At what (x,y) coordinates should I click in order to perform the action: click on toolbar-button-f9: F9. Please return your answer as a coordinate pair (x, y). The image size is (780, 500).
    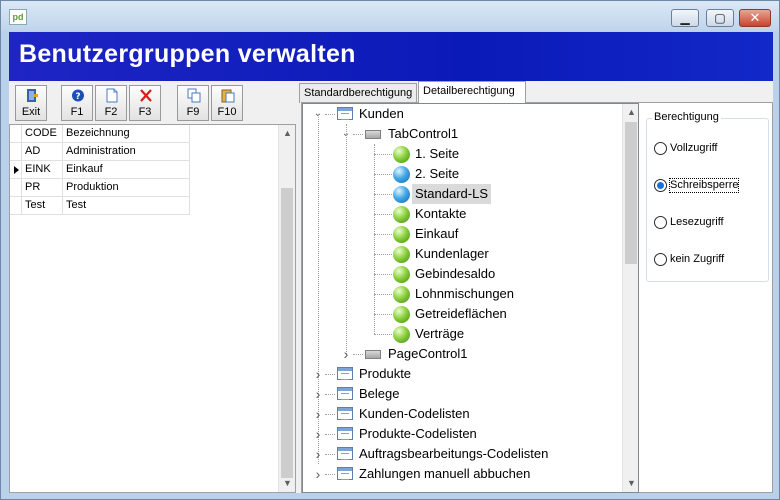
    Looking at the image, I should click on (193, 103).